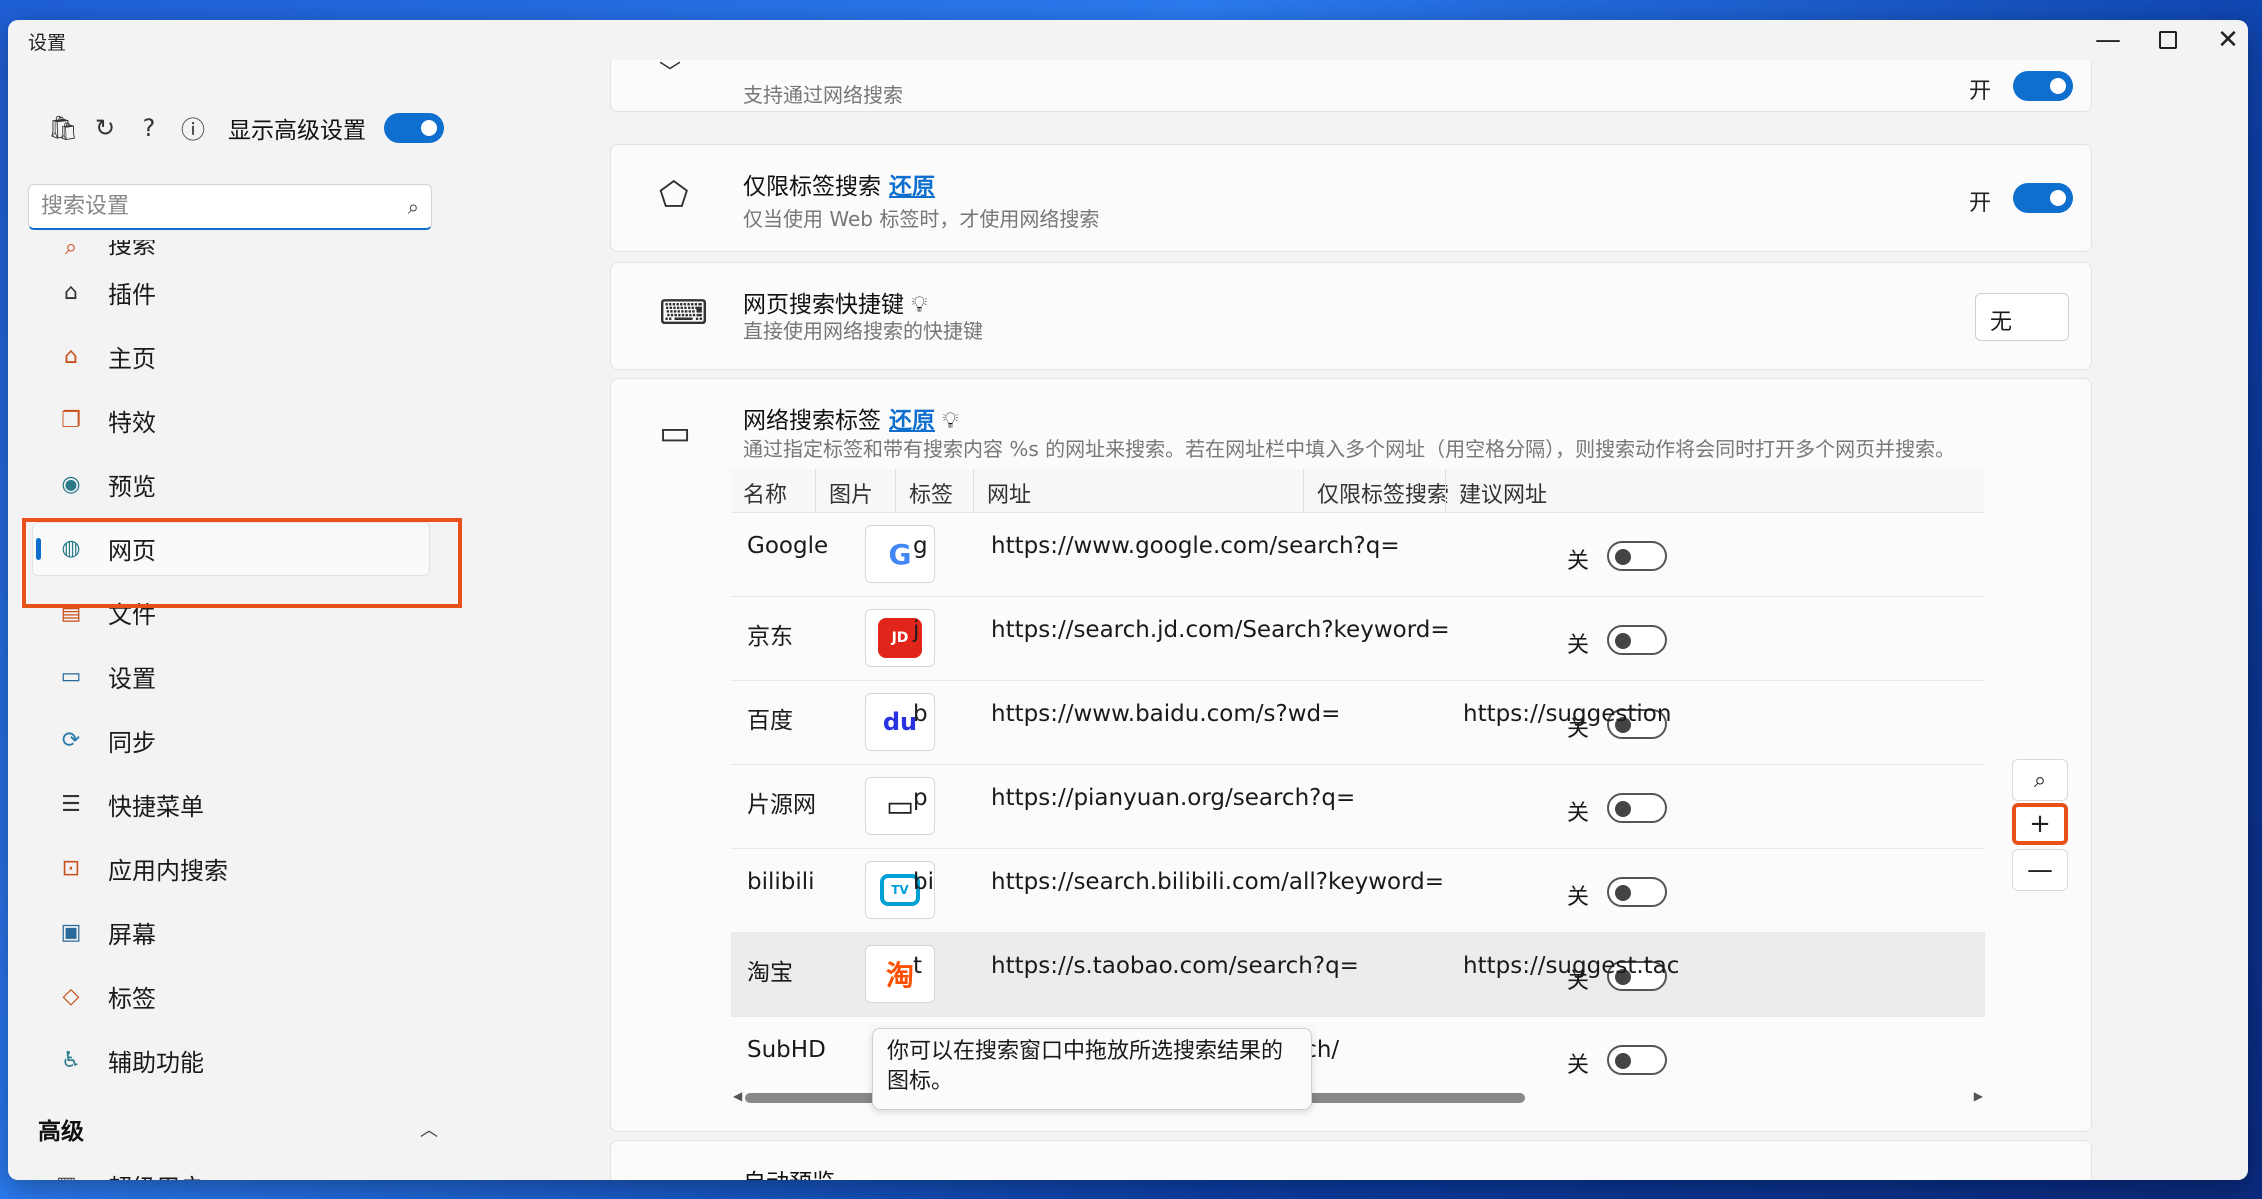  Describe the element at coordinates (238, 932) in the screenshot. I see `sidebar-item-screen: ▣ 屏幕` at that location.